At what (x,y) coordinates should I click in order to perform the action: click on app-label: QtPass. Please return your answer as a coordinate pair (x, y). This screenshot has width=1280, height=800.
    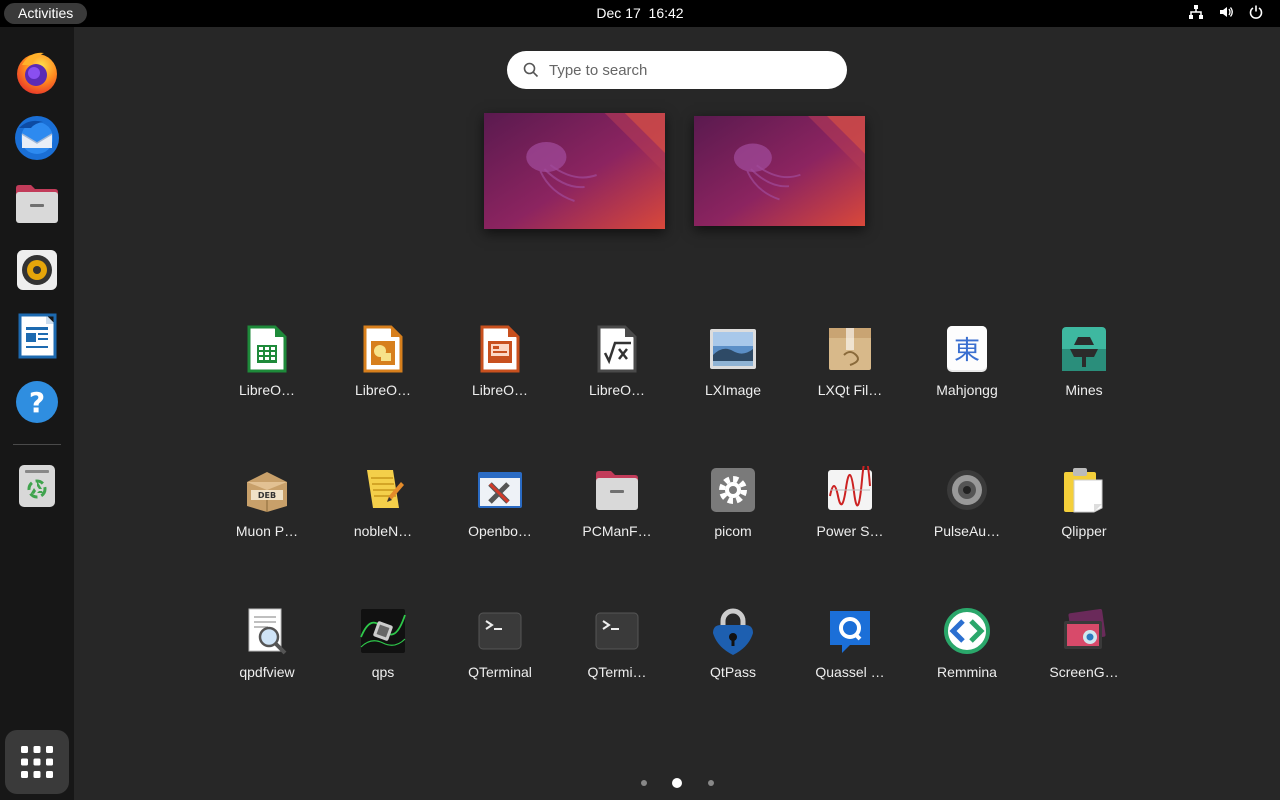
    Looking at the image, I should click on (733, 672).